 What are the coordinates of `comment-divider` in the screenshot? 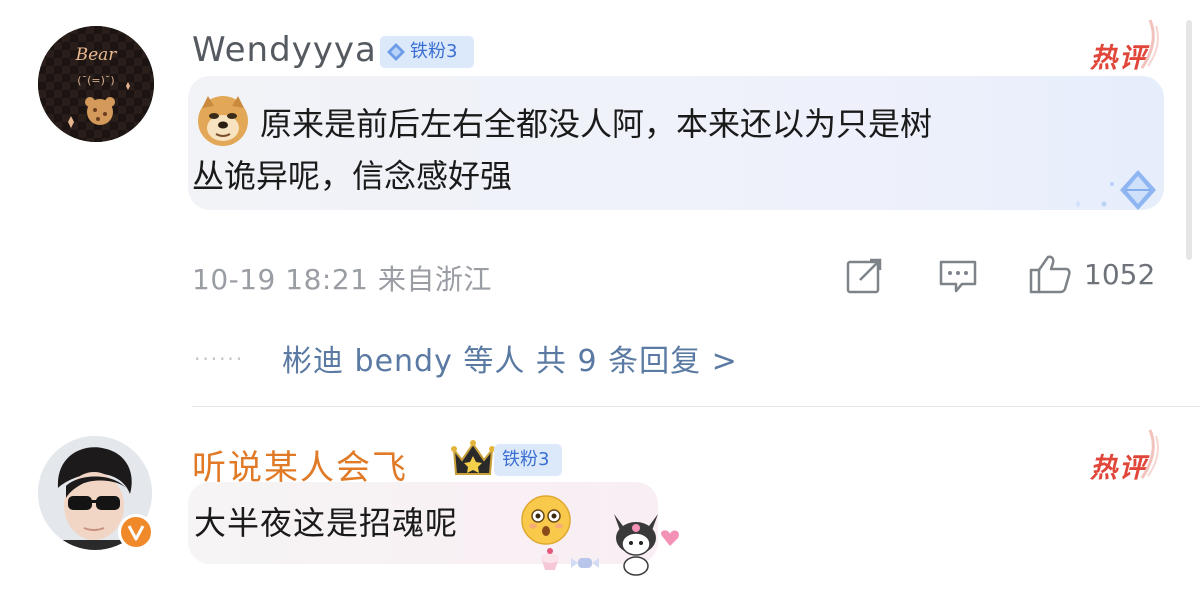 It's located at (696, 406).